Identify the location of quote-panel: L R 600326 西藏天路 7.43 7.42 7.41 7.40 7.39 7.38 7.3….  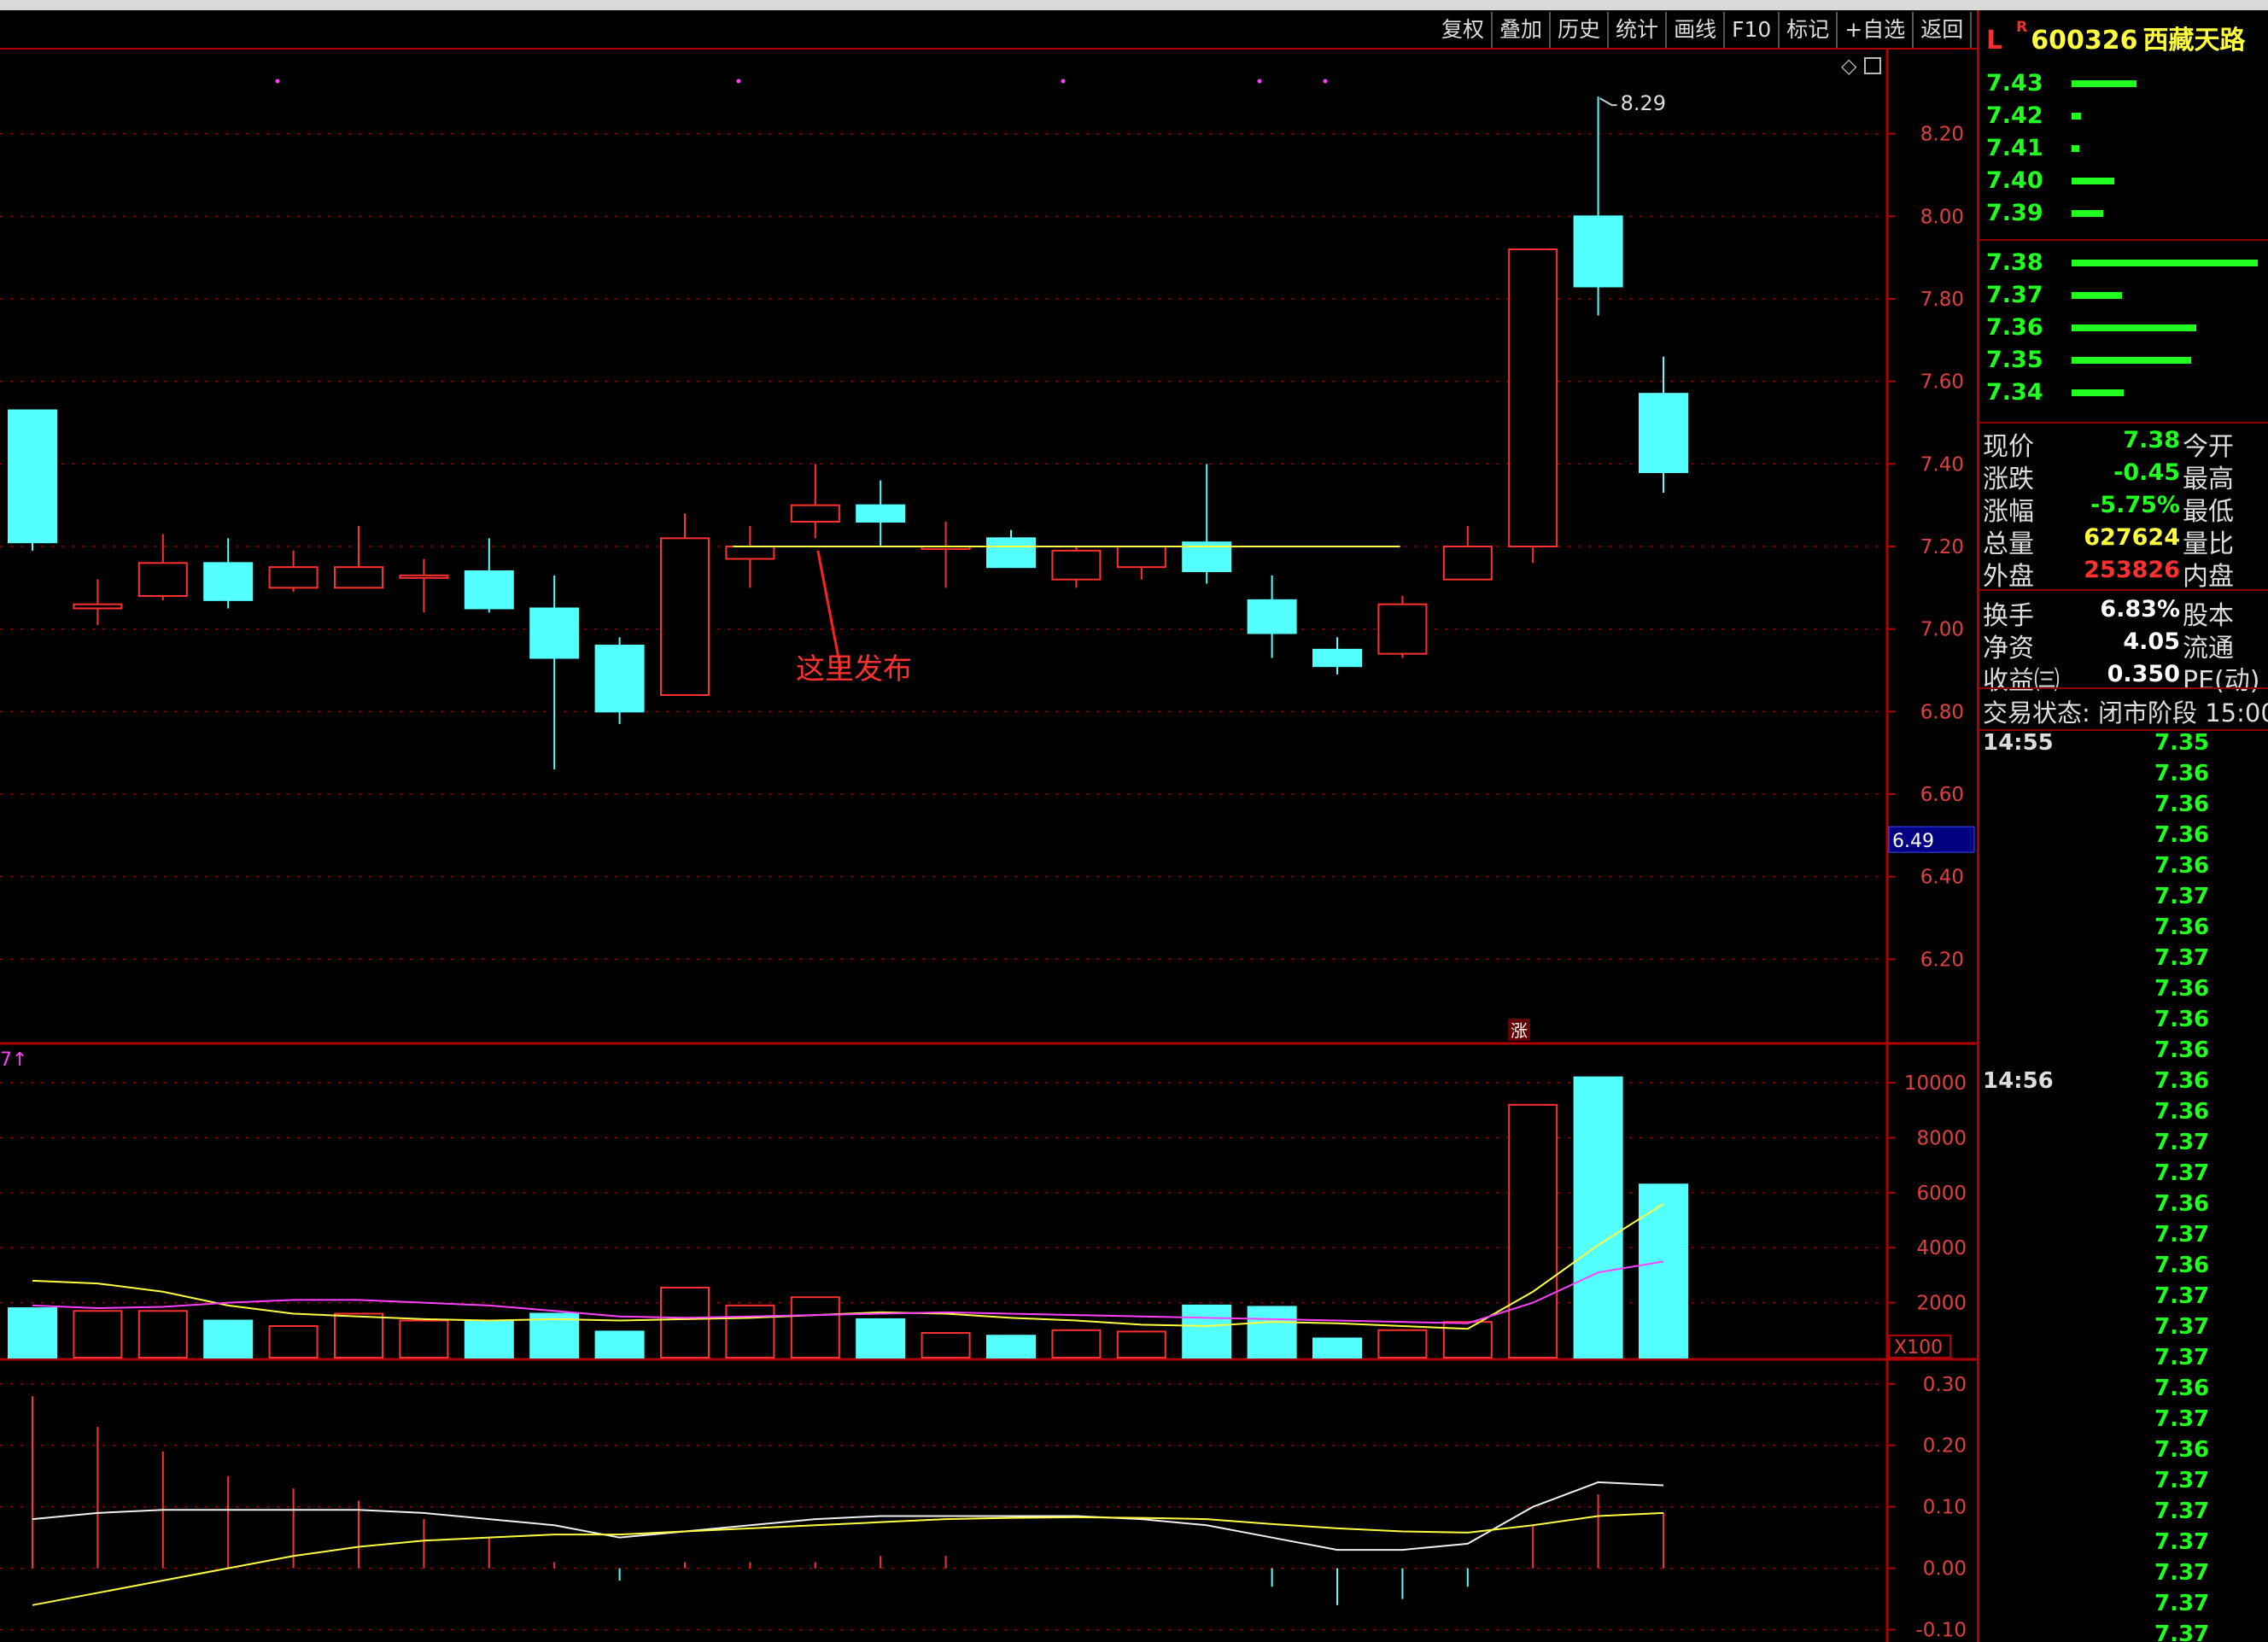
(2122, 826).